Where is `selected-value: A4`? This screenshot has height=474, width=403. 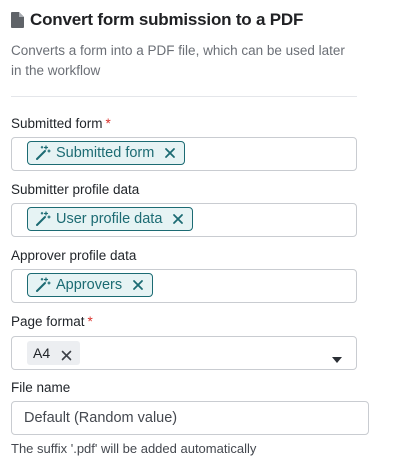
selected-value: A4 is located at coordinates (42, 353).